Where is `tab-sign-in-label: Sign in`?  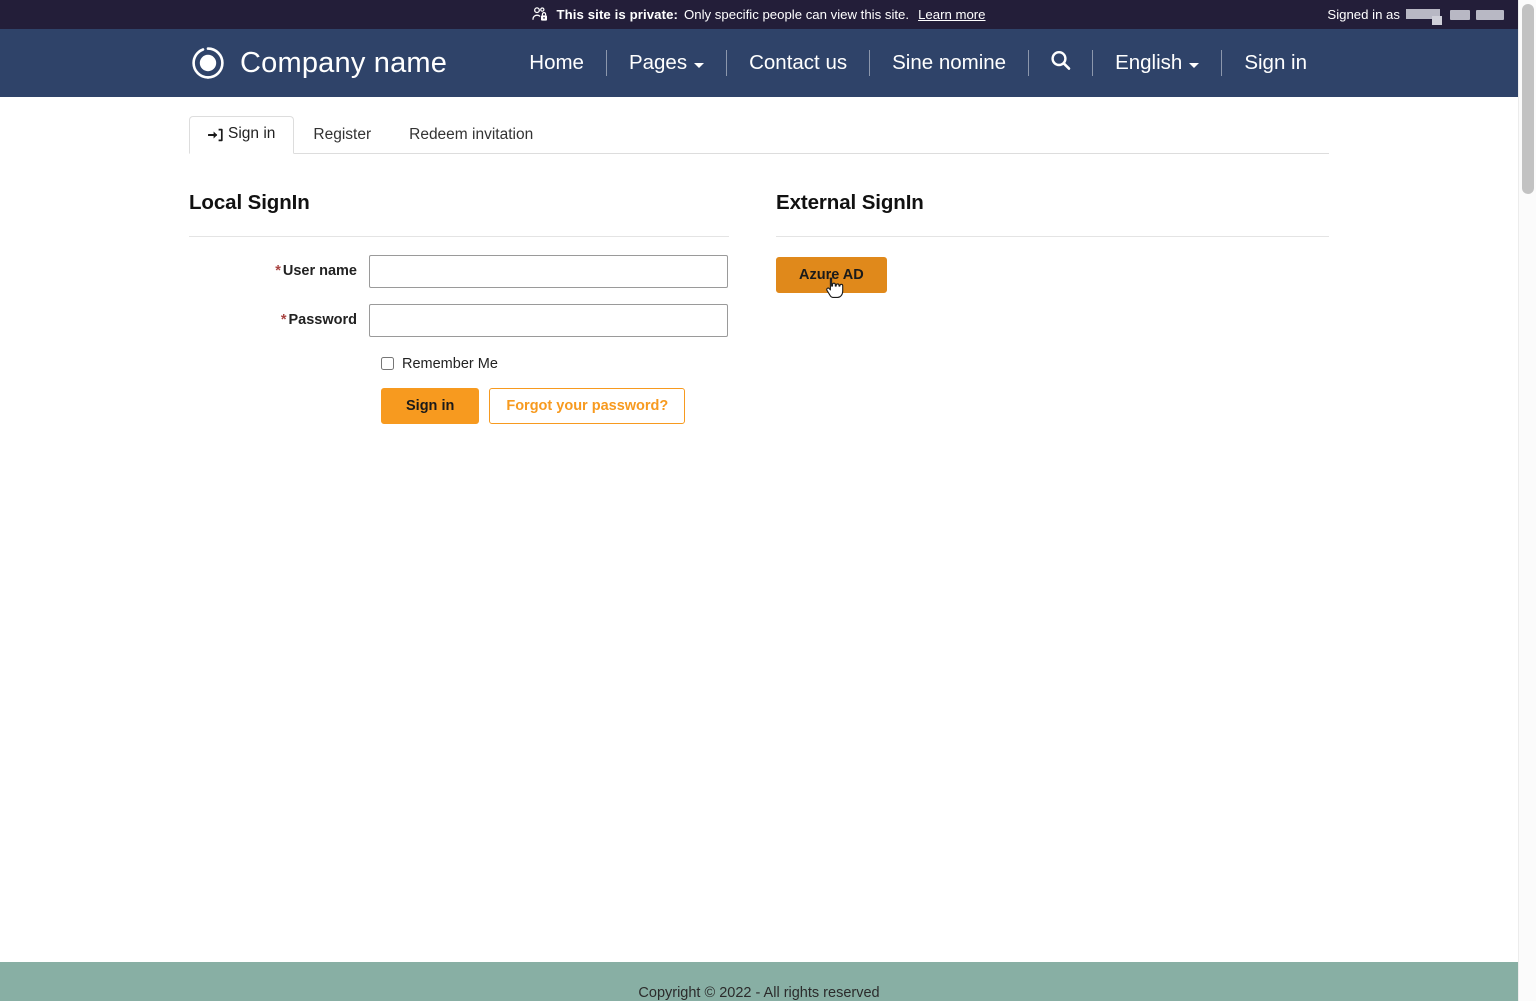 tab-sign-in-label: Sign in is located at coordinates (252, 134).